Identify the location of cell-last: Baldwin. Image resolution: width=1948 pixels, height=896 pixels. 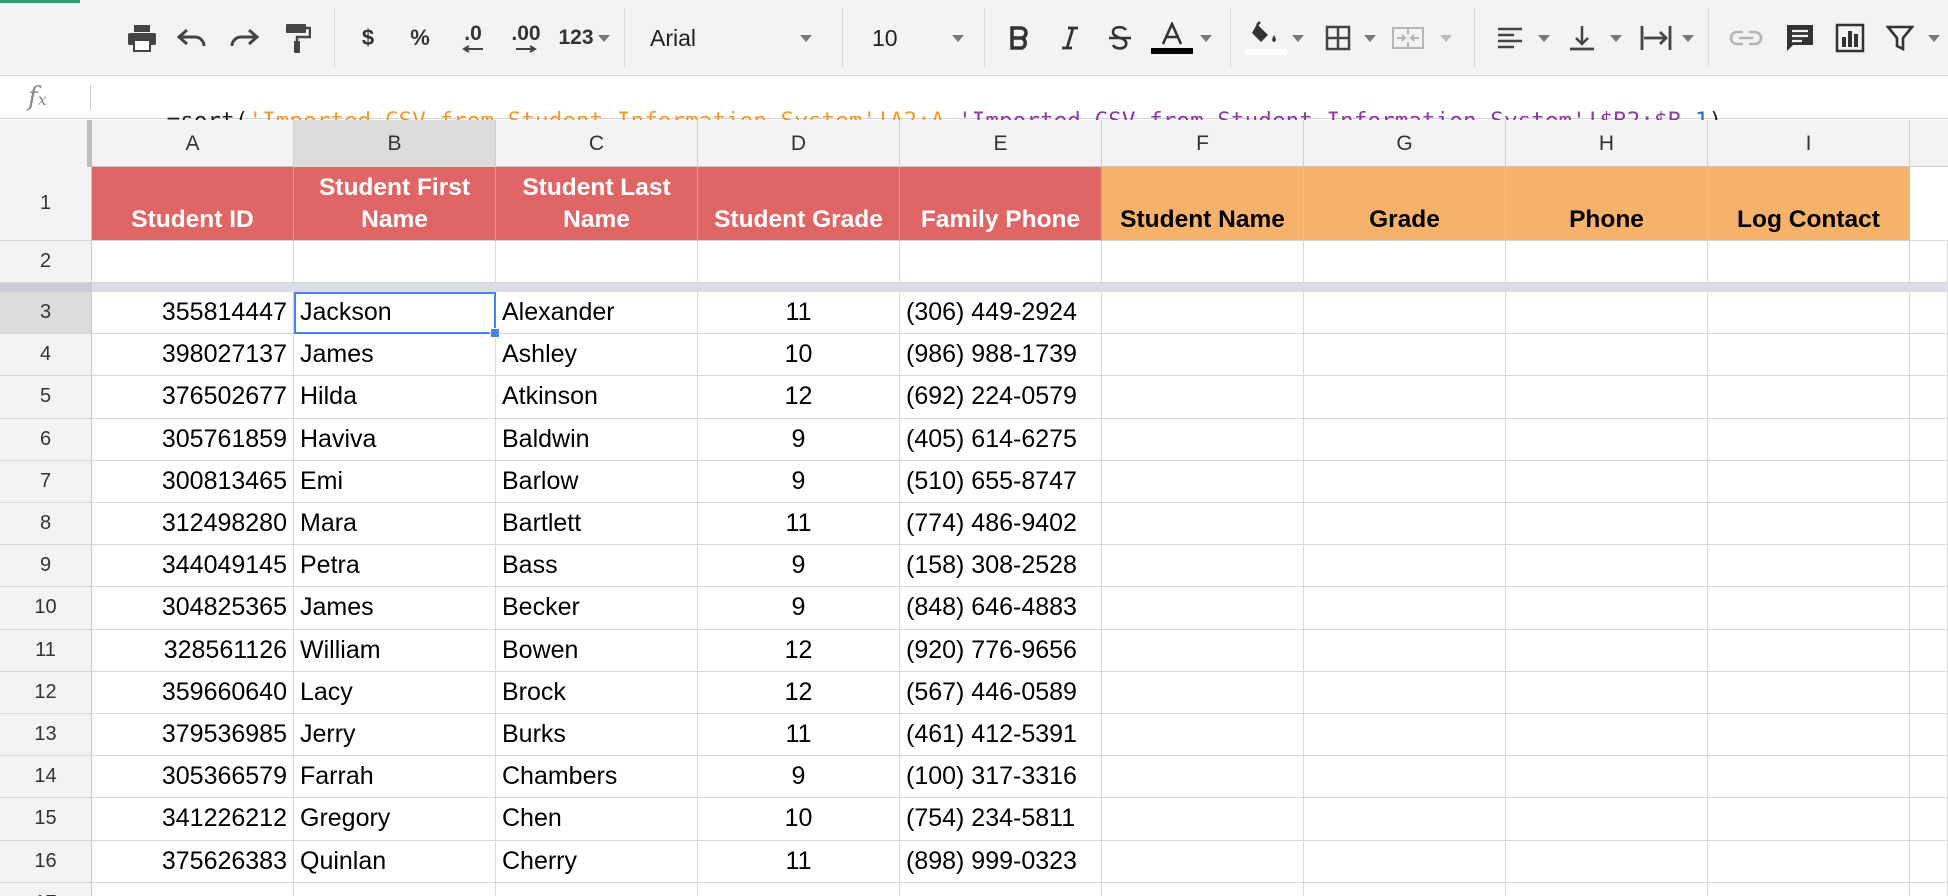
(597, 439).